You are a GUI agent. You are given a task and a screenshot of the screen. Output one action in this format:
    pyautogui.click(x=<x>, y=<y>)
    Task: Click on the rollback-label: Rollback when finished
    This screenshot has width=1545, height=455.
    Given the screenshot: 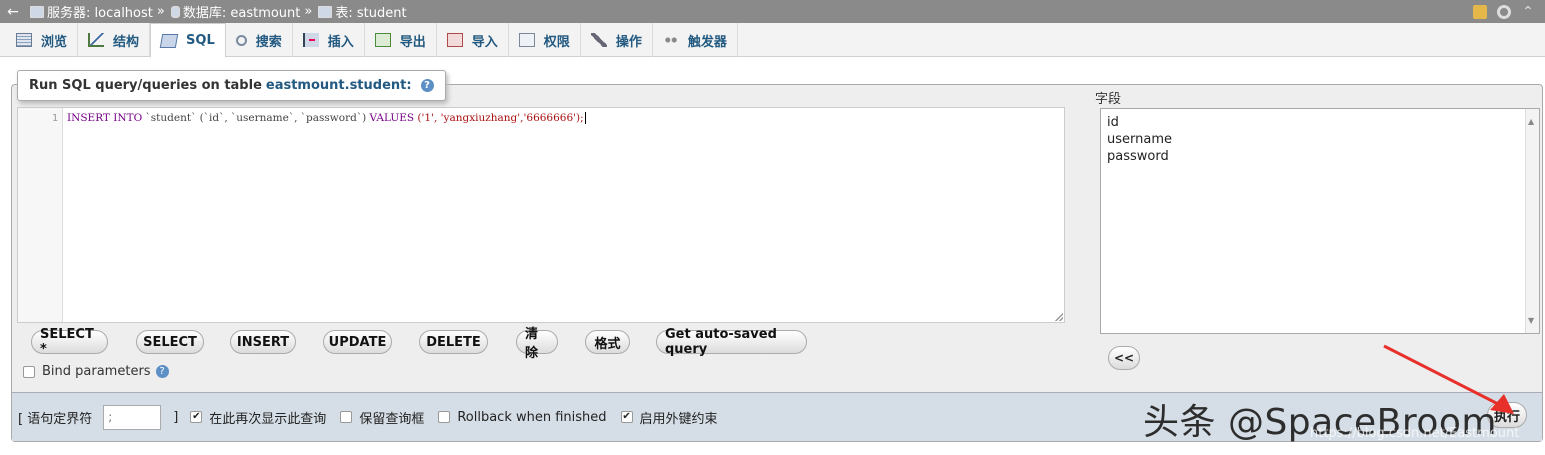 What is the action you would take?
    pyautogui.click(x=531, y=417)
    